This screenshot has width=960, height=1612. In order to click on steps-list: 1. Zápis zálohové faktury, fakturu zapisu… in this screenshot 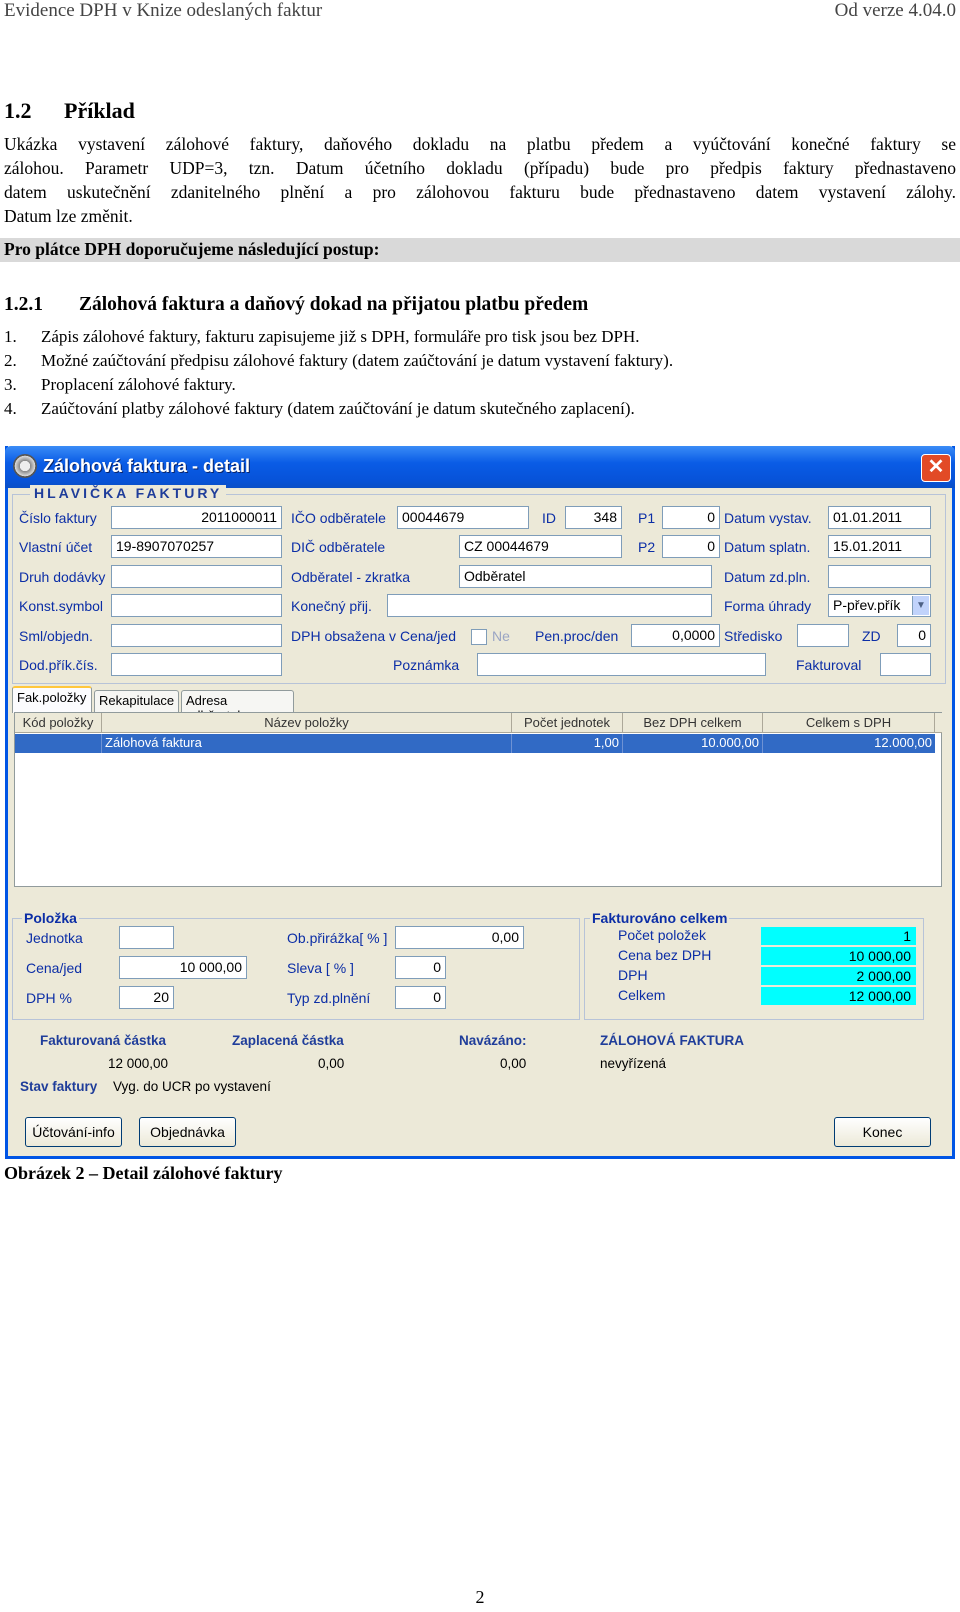, I will do `click(338, 373)`.